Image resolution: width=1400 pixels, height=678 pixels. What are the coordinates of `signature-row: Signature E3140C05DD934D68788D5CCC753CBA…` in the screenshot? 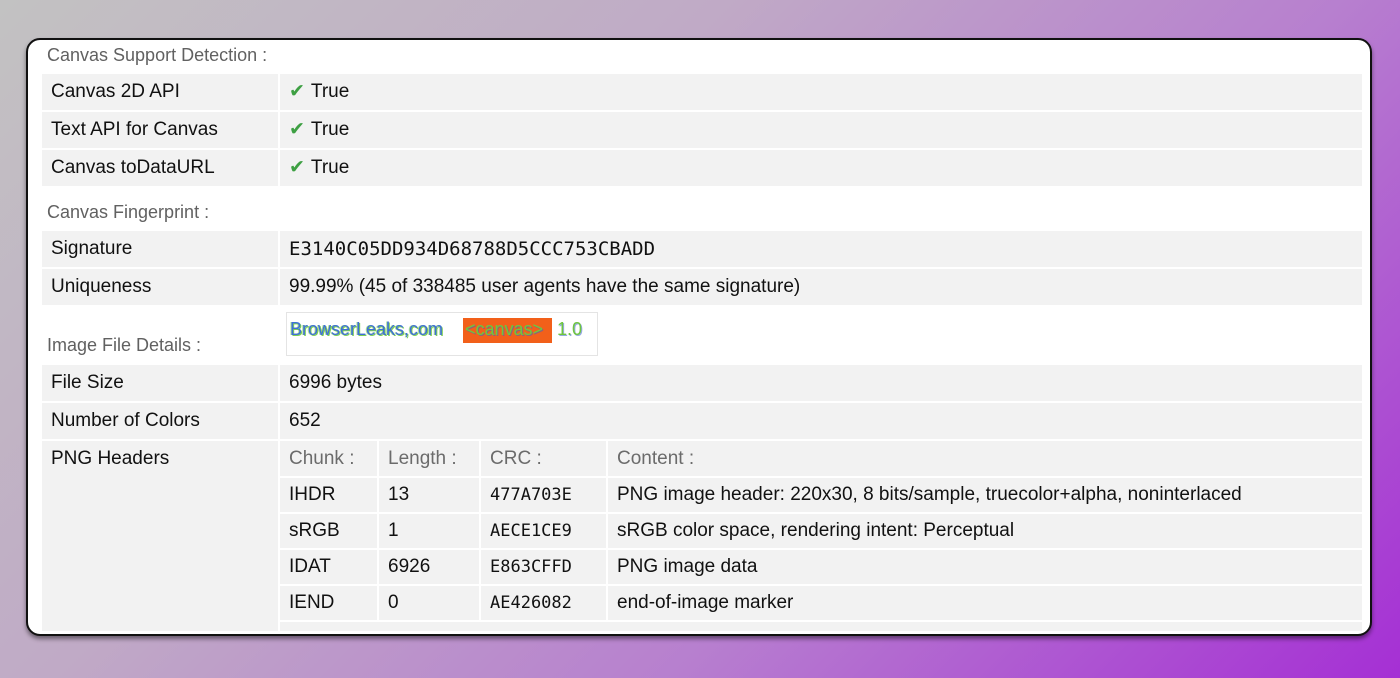 It's located at (702, 249).